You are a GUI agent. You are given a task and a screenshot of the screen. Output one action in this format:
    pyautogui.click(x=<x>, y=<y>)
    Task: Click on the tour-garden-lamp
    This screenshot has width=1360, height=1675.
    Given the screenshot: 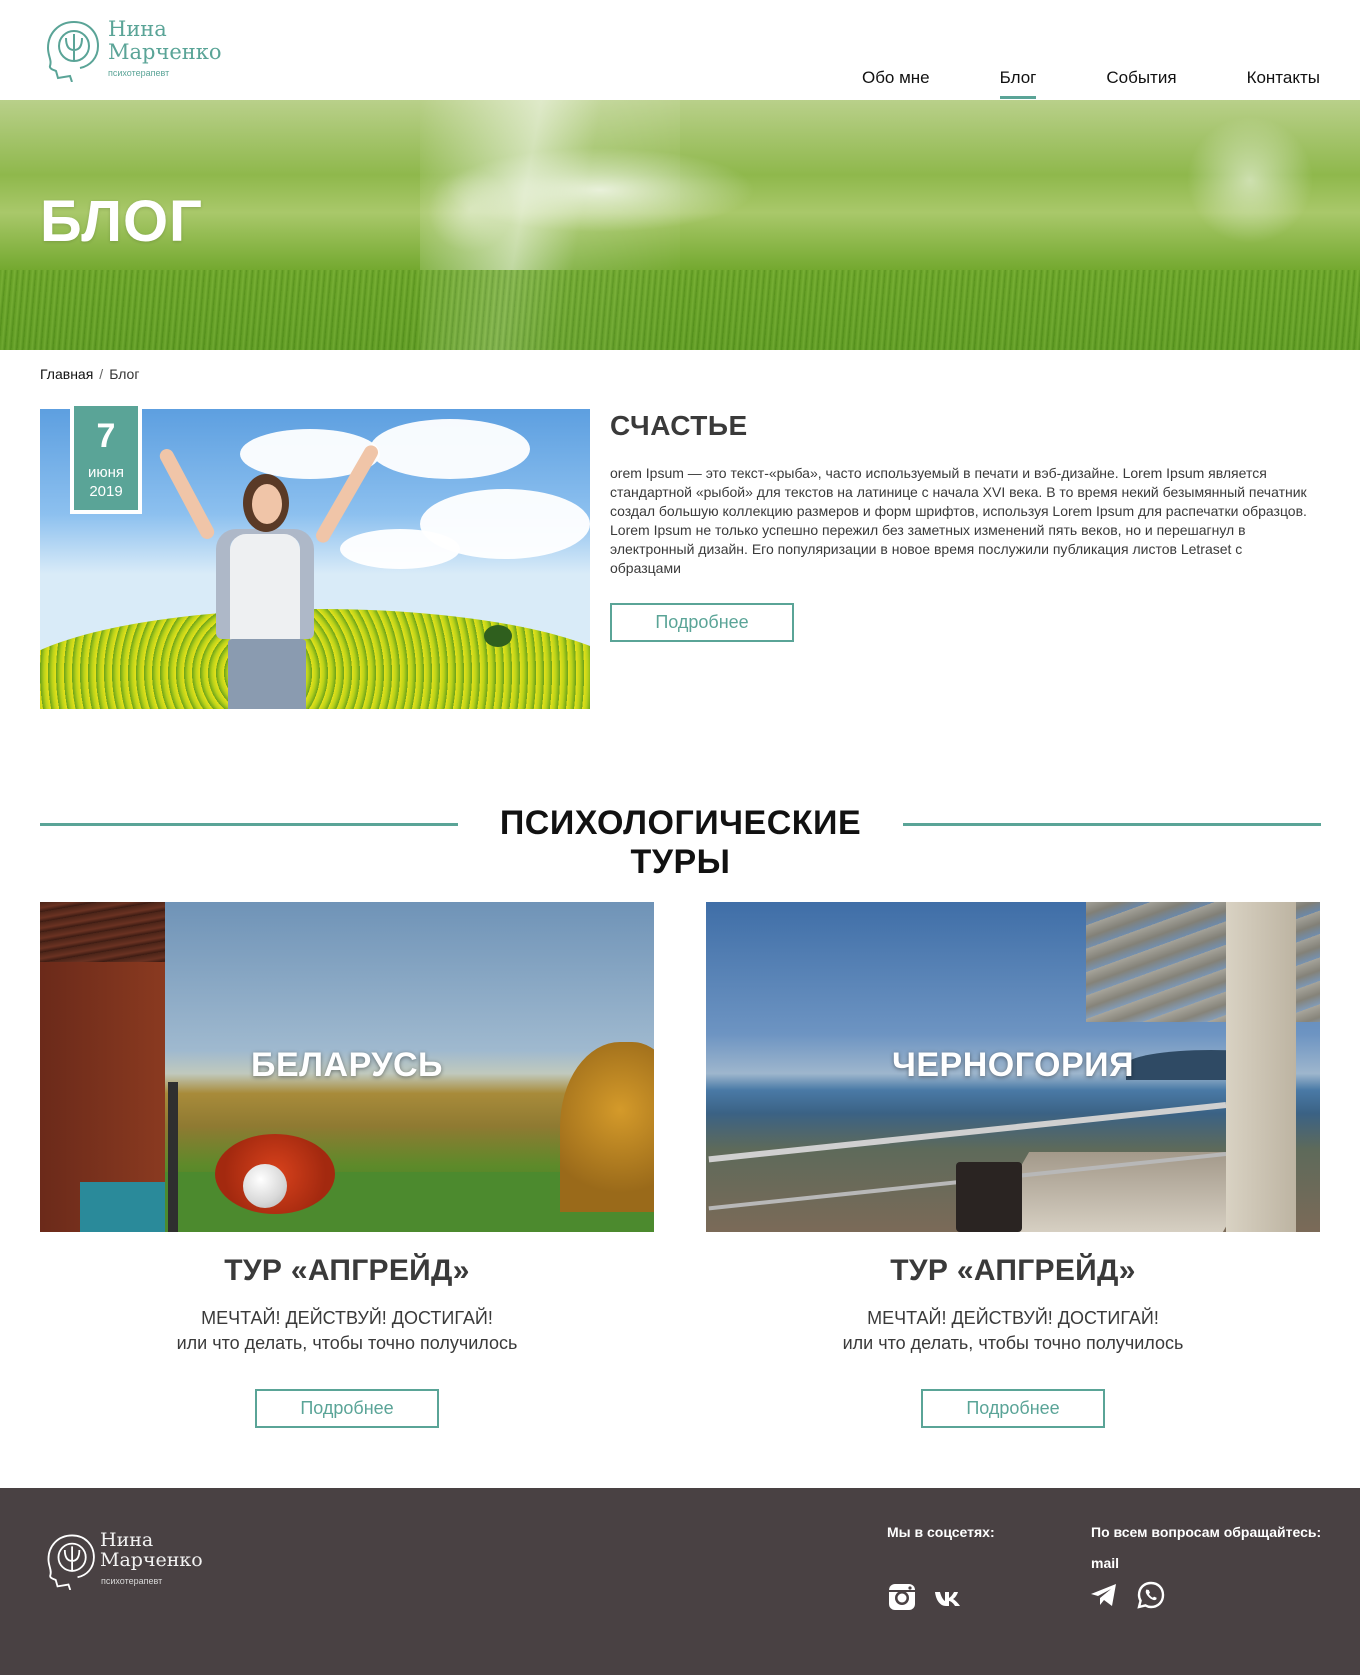 What is the action you would take?
    pyautogui.click(x=265, y=1186)
    